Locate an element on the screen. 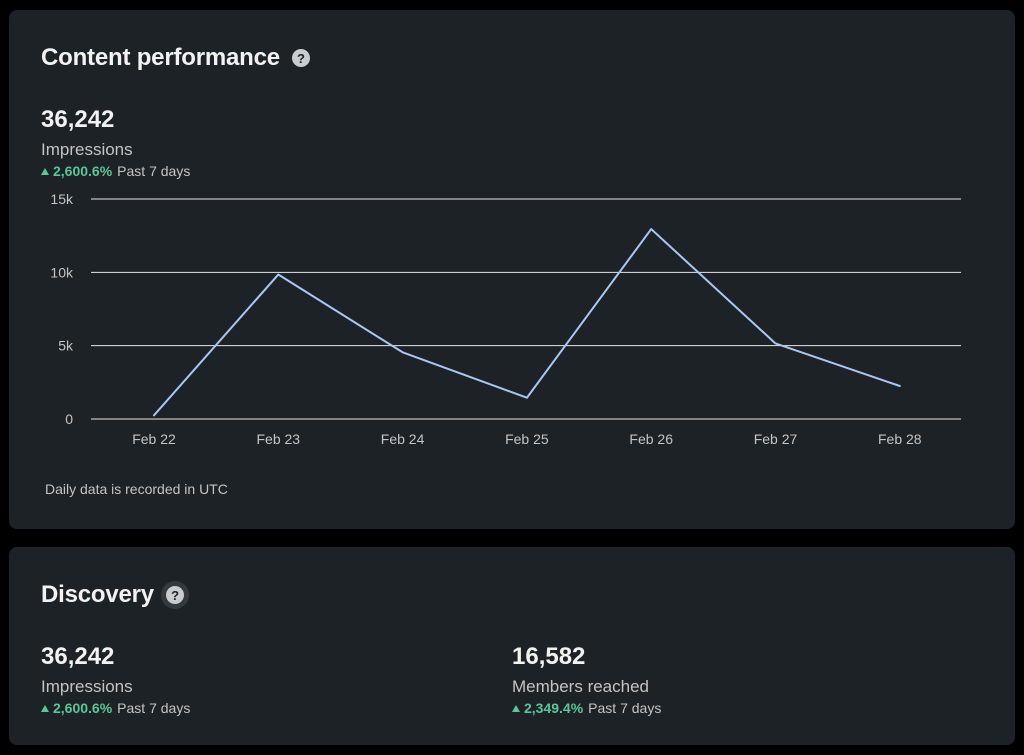 The height and width of the screenshot is (755, 1024). card-title: Discovery is located at coordinates (97, 594).